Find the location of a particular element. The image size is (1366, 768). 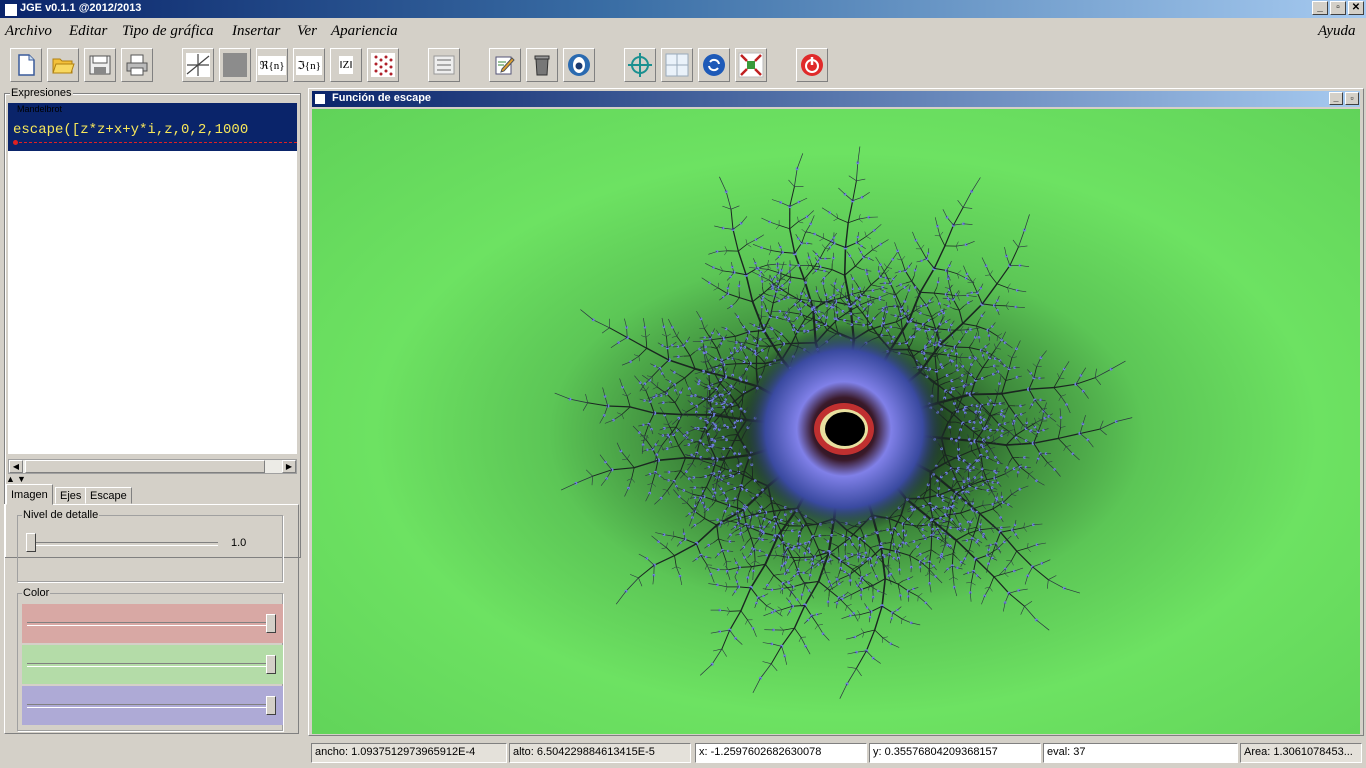

open-folder-icon is located at coordinates (63, 66).